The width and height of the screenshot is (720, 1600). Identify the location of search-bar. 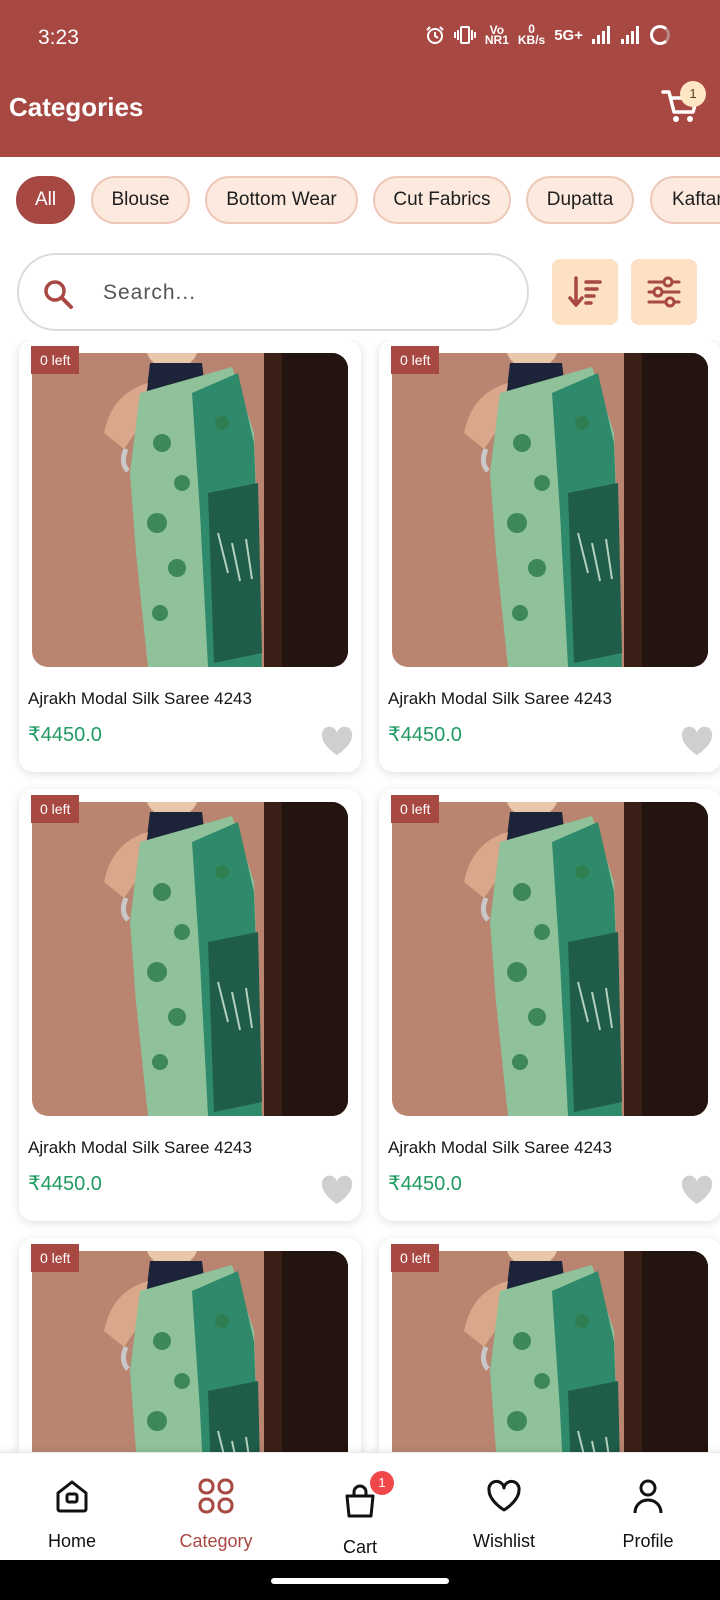
(273, 292).